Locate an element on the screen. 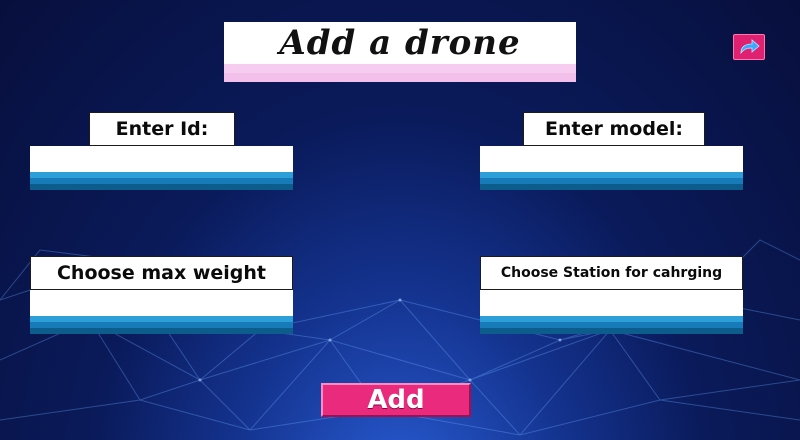 The width and height of the screenshot is (800, 440). redo-arrow-icon is located at coordinates (750, 47).